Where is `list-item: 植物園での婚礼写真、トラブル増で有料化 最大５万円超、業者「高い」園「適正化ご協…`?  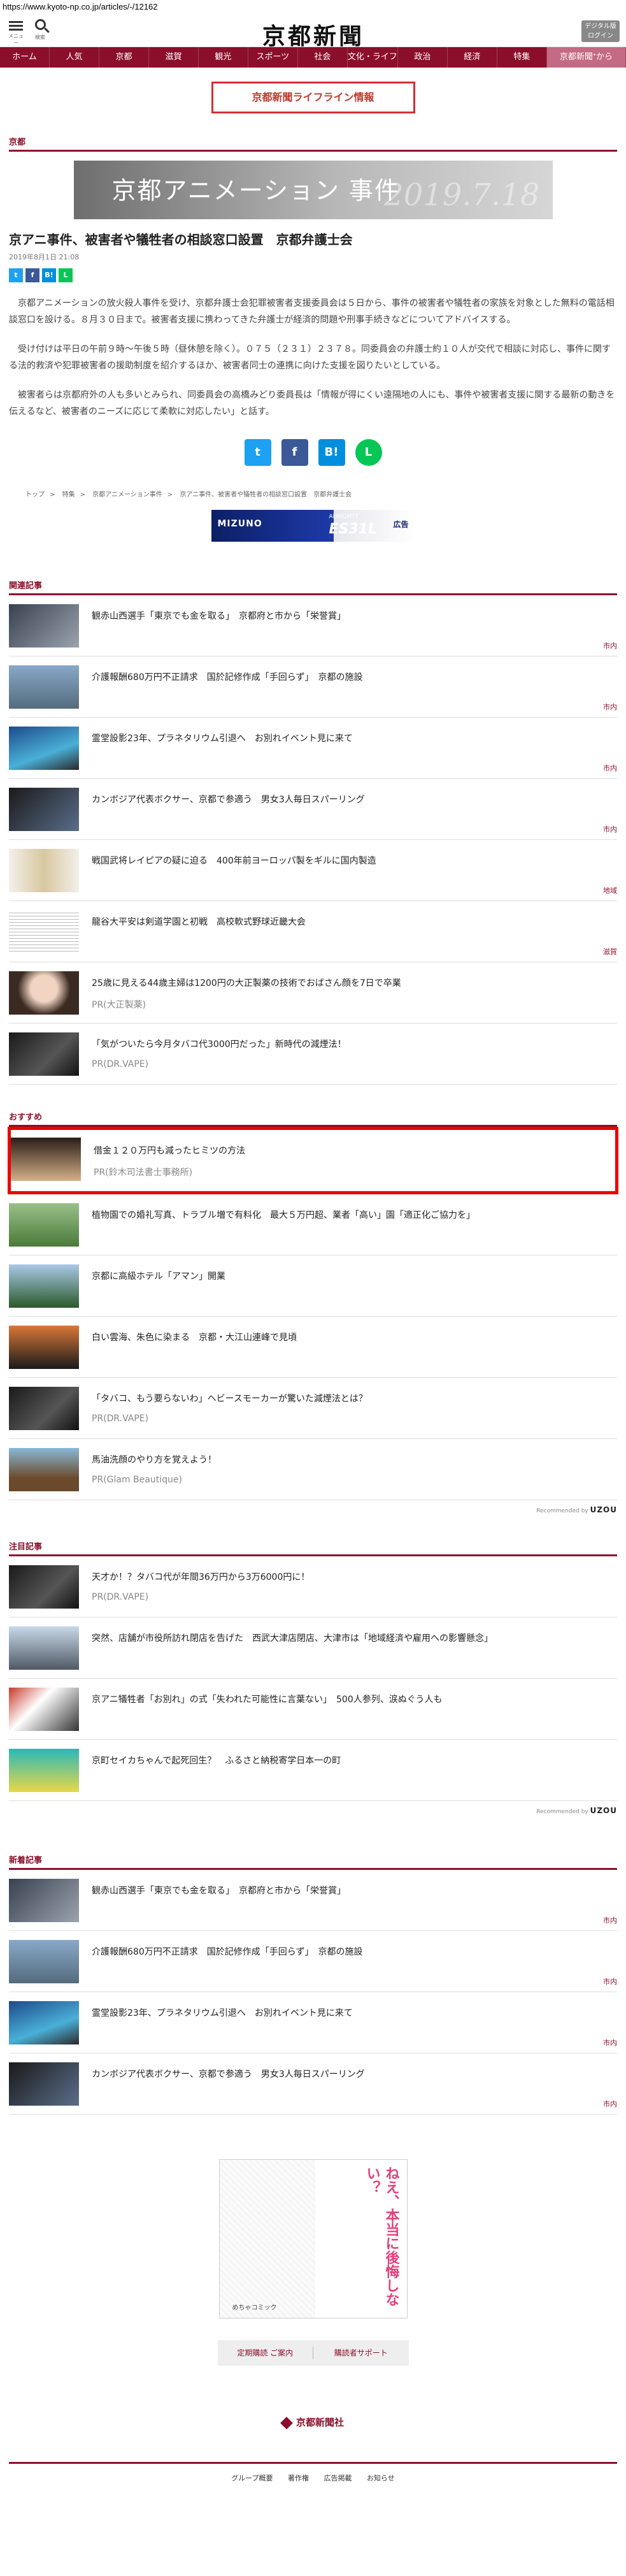 list-item: 植物園での婚礼写真、トラブル増で有料化 最大５万円超、業者「高い」園「適正化ご協… is located at coordinates (313, 1224).